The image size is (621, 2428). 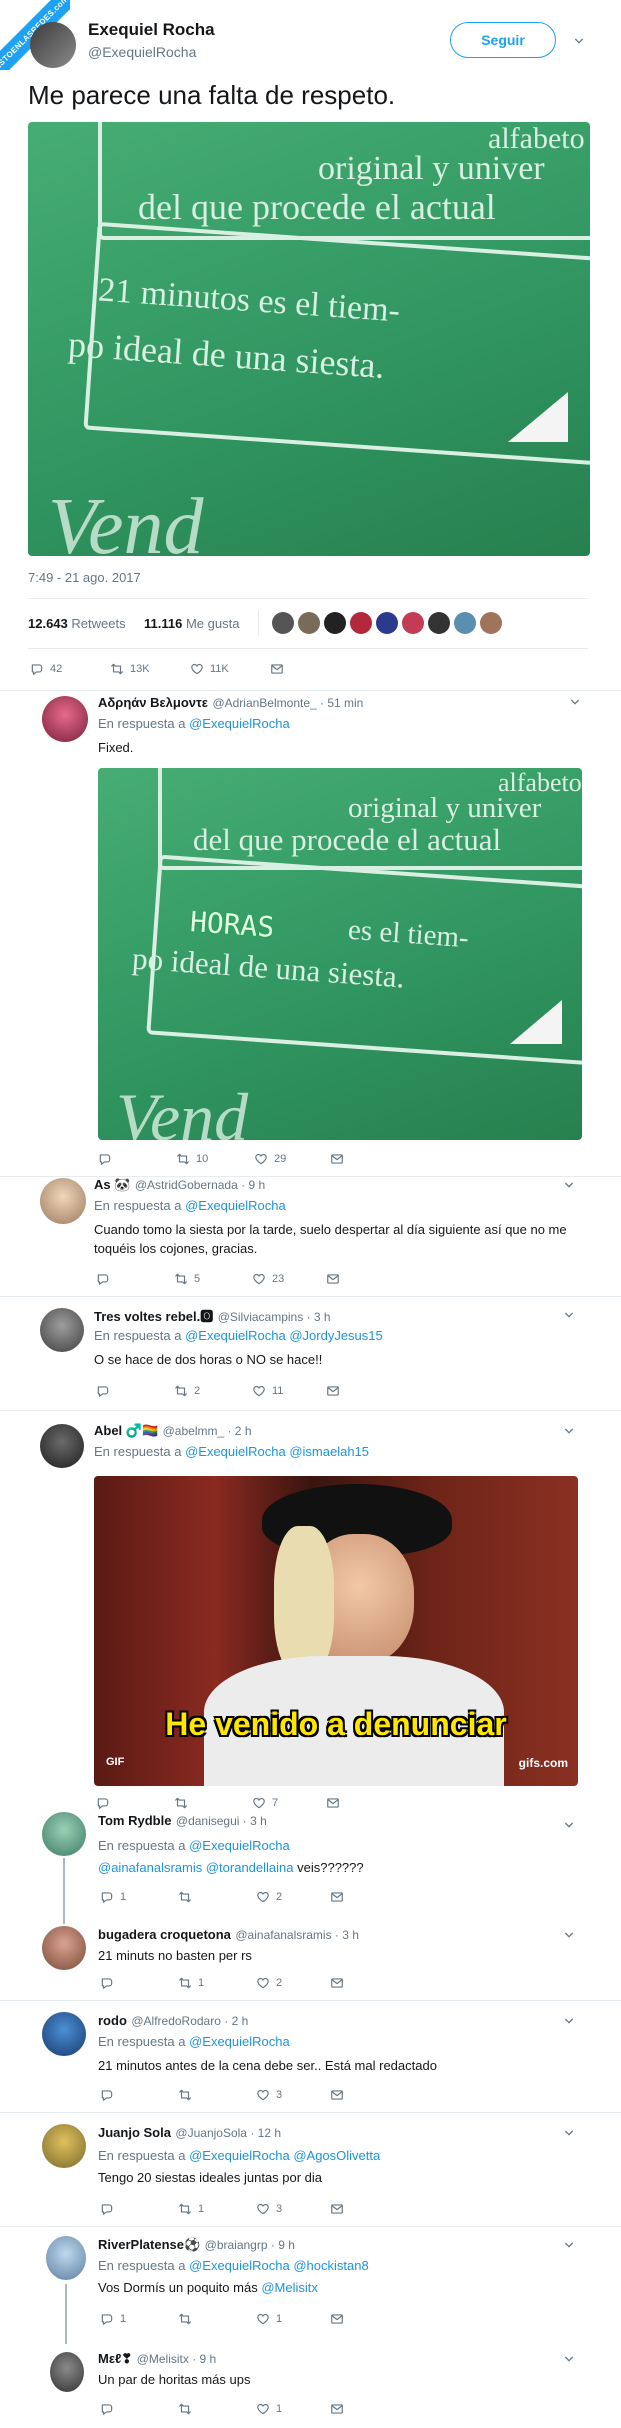 What do you see at coordinates (134, 1820) in the screenshot?
I see `reply-author-name: Tom Rydble` at bounding box center [134, 1820].